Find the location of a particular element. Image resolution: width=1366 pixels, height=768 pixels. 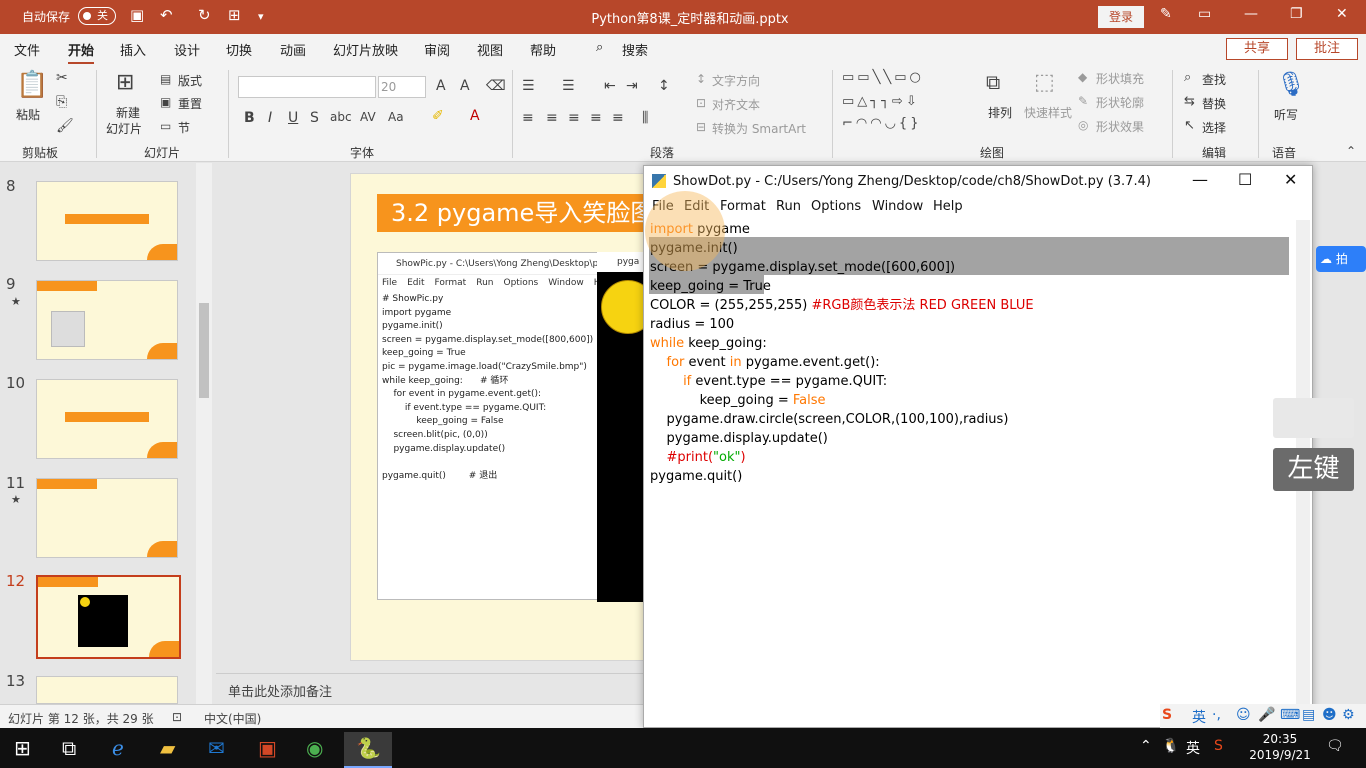

reset-icon: ▣ is located at coordinates (165, 102).